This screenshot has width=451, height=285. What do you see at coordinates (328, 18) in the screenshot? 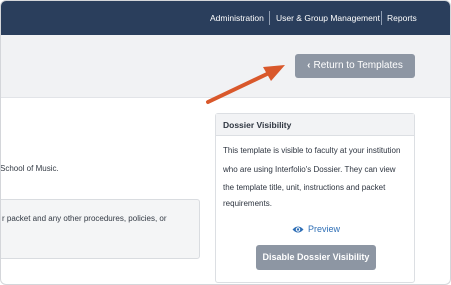
I see `nav-user-group-management: User & Group Management` at bounding box center [328, 18].